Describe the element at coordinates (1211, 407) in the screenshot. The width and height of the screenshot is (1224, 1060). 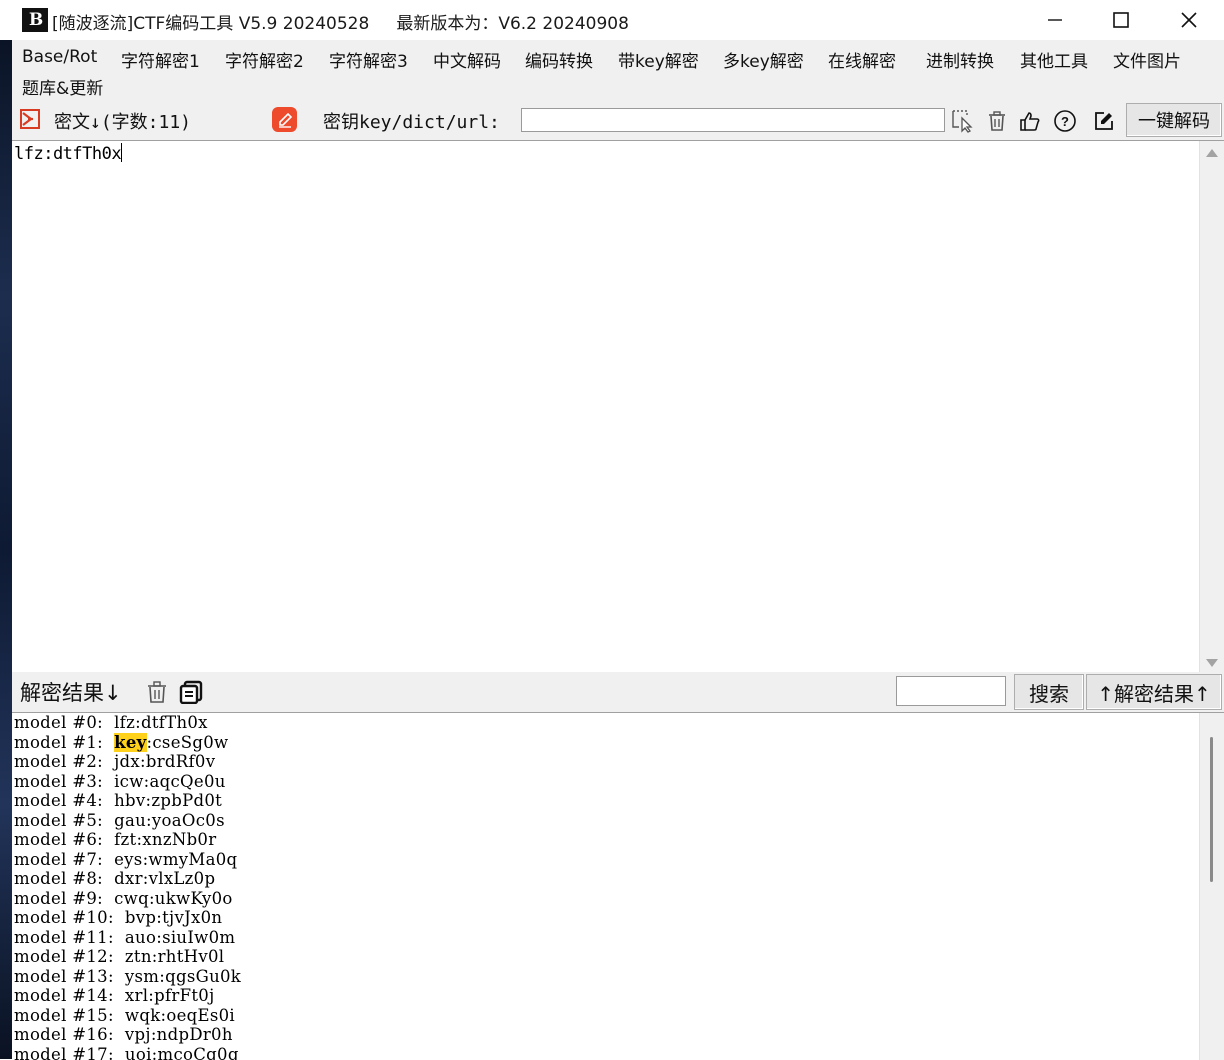
I see `input-scrollbar` at that location.